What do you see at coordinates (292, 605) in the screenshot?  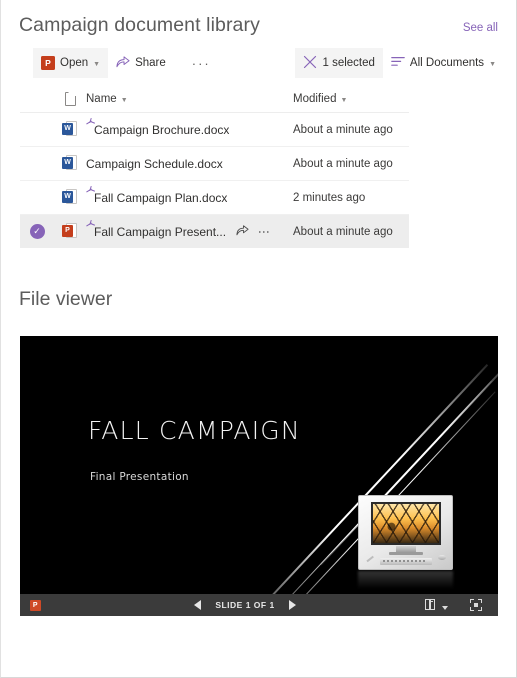 I see `next-slide-button` at bounding box center [292, 605].